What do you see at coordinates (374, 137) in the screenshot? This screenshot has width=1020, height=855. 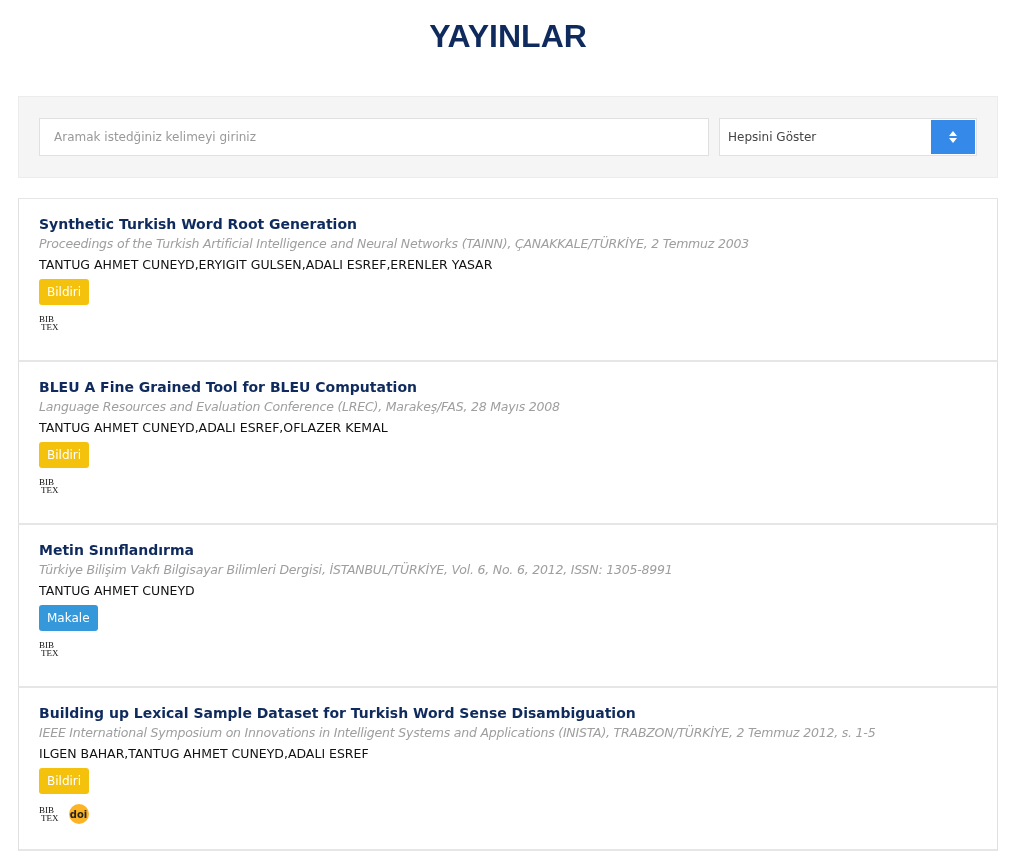 I see `search-field: Aramak istedğiniz kelimeyi giriniz` at bounding box center [374, 137].